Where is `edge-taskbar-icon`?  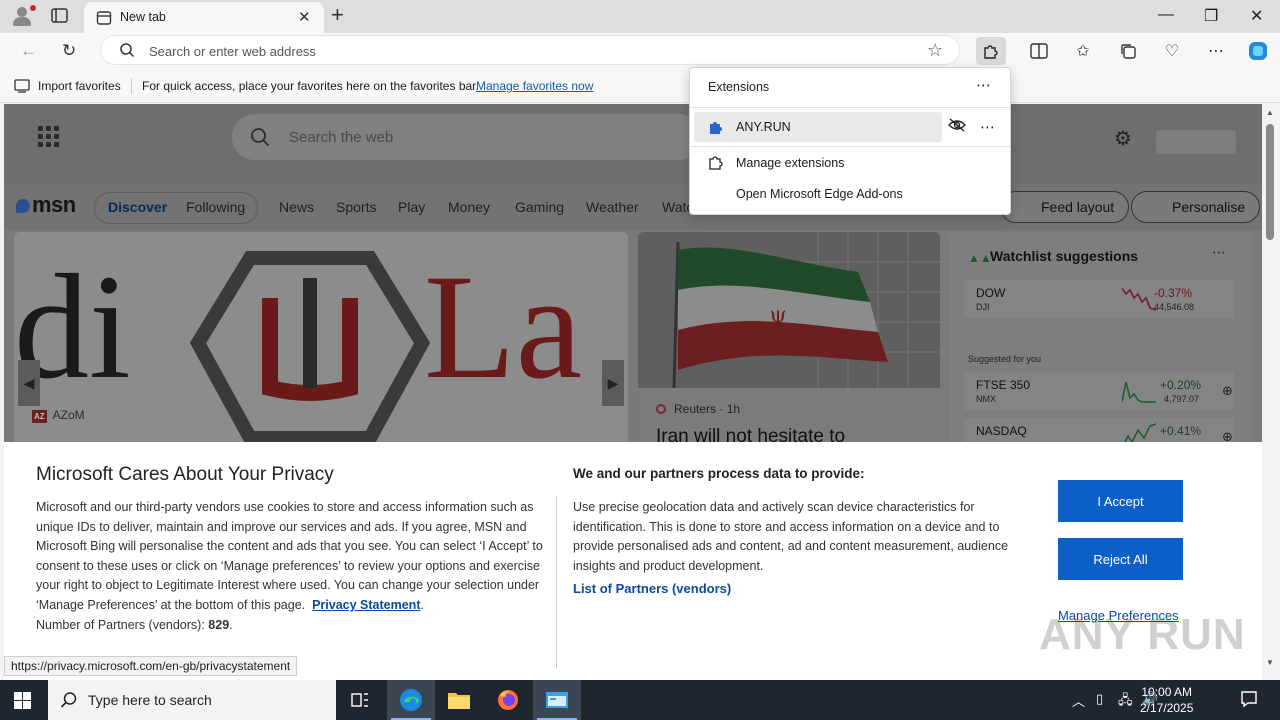 edge-taskbar-icon is located at coordinates (411, 700).